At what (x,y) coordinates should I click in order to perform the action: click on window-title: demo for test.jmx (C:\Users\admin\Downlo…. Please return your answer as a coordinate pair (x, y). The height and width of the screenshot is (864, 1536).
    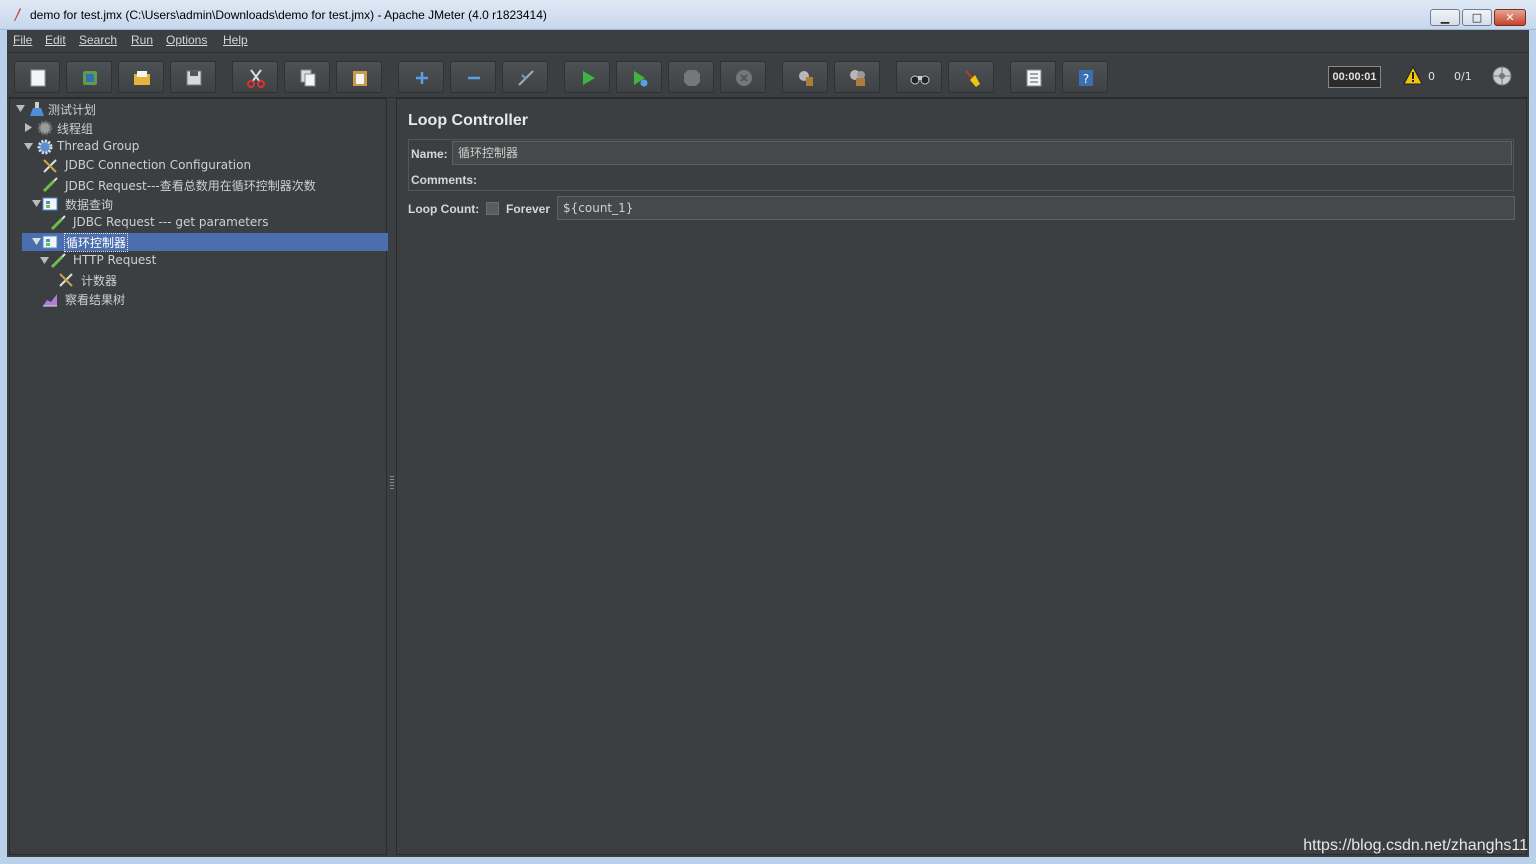
    Looking at the image, I should click on (288, 15).